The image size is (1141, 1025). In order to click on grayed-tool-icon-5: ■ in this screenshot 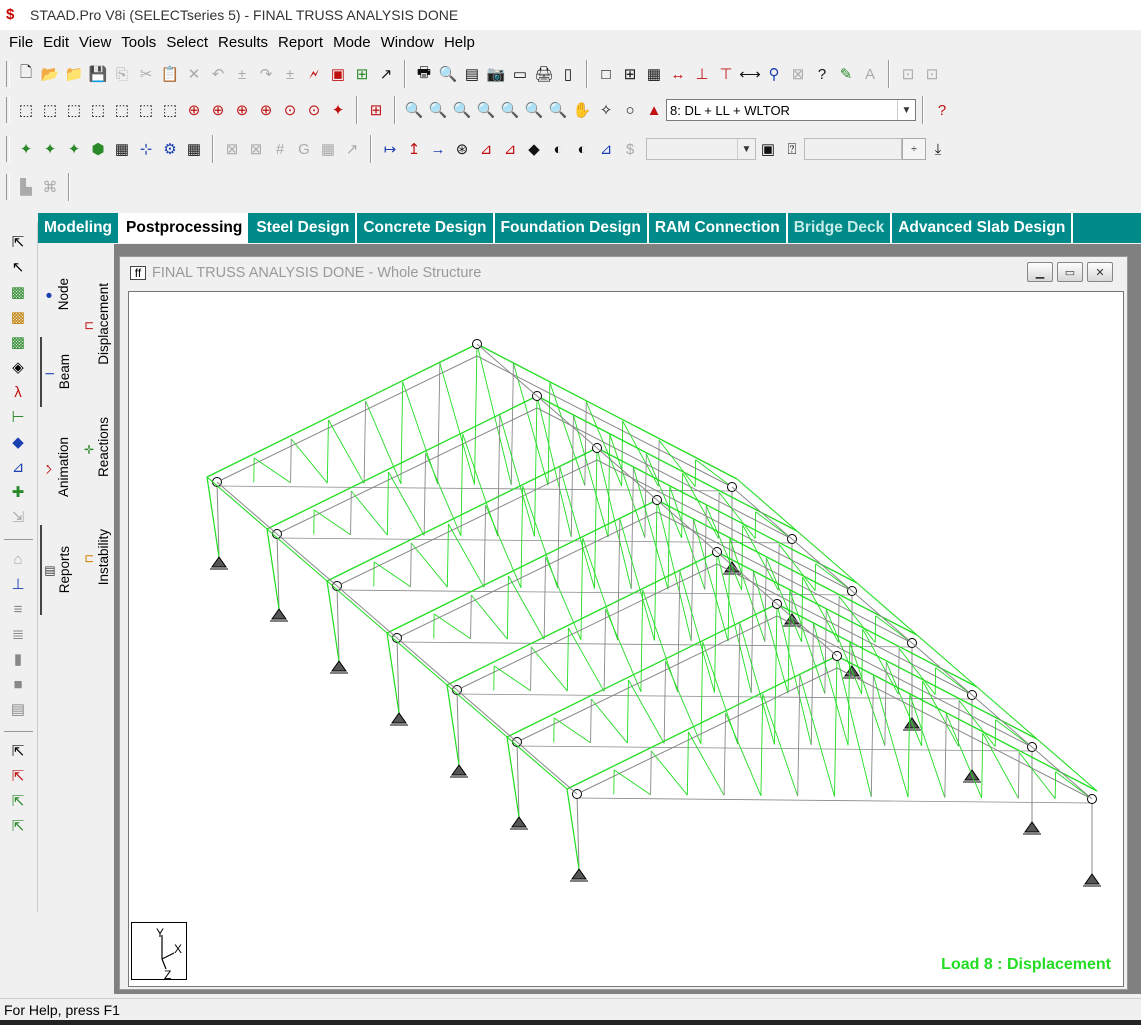, I will do `click(18, 684)`.